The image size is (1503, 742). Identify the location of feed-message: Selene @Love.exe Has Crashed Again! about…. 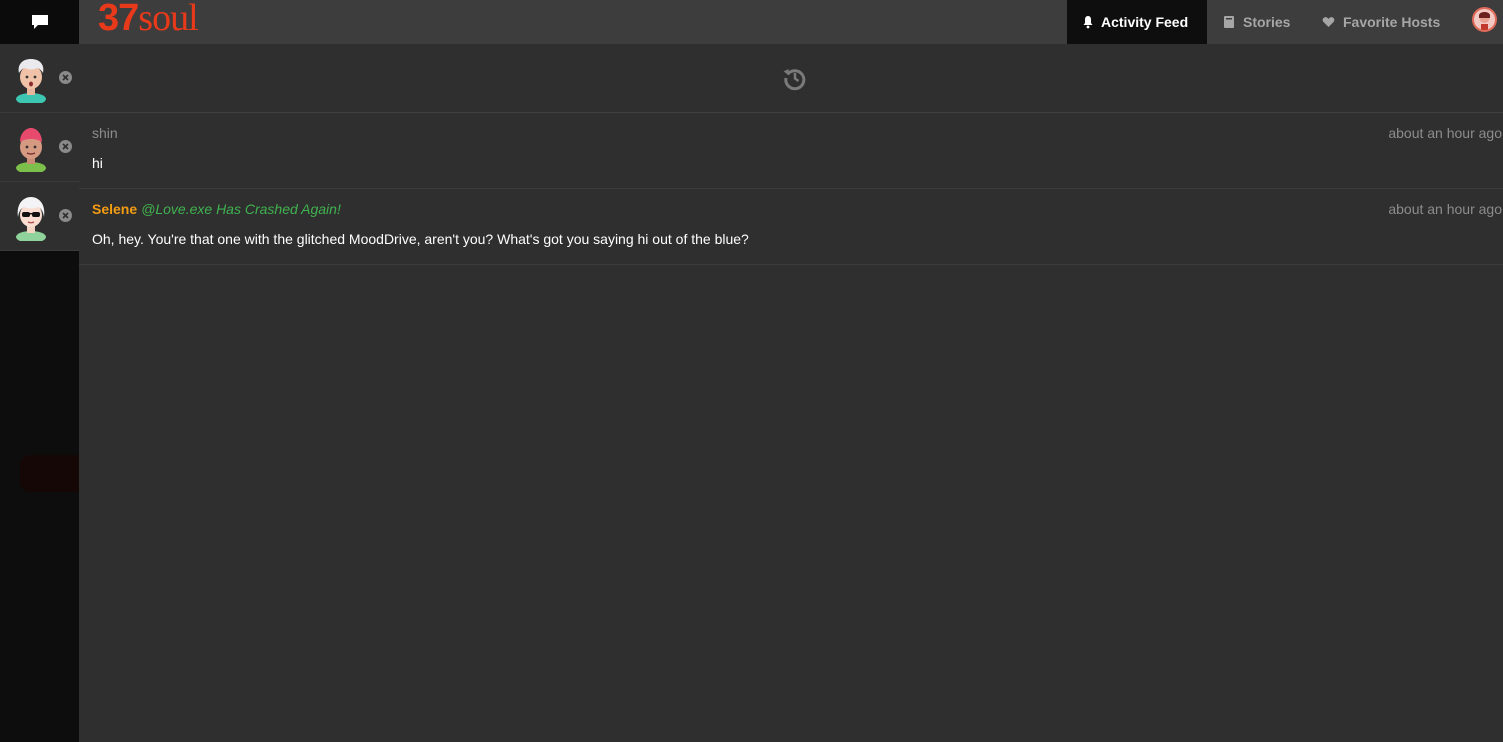
(791, 227).